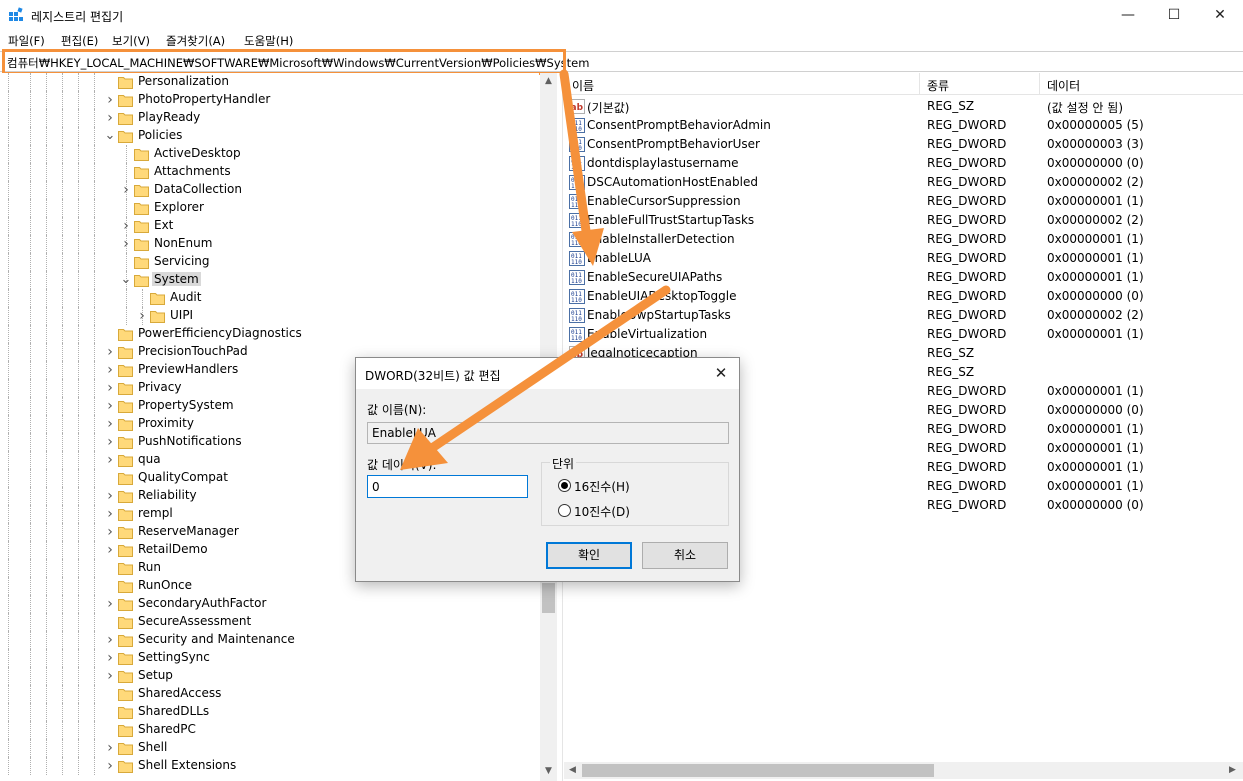  Describe the element at coordinates (155, 675) in the screenshot. I see `tree-item-label: Setup` at that location.